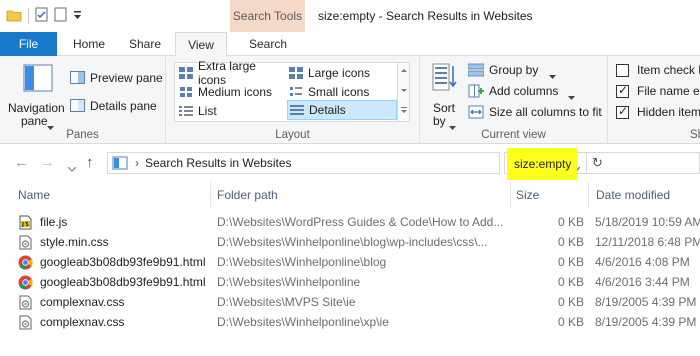  Describe the element at coordinates (82, 135) in the screenshot. I see `panes-group-label: Panes` at that location.